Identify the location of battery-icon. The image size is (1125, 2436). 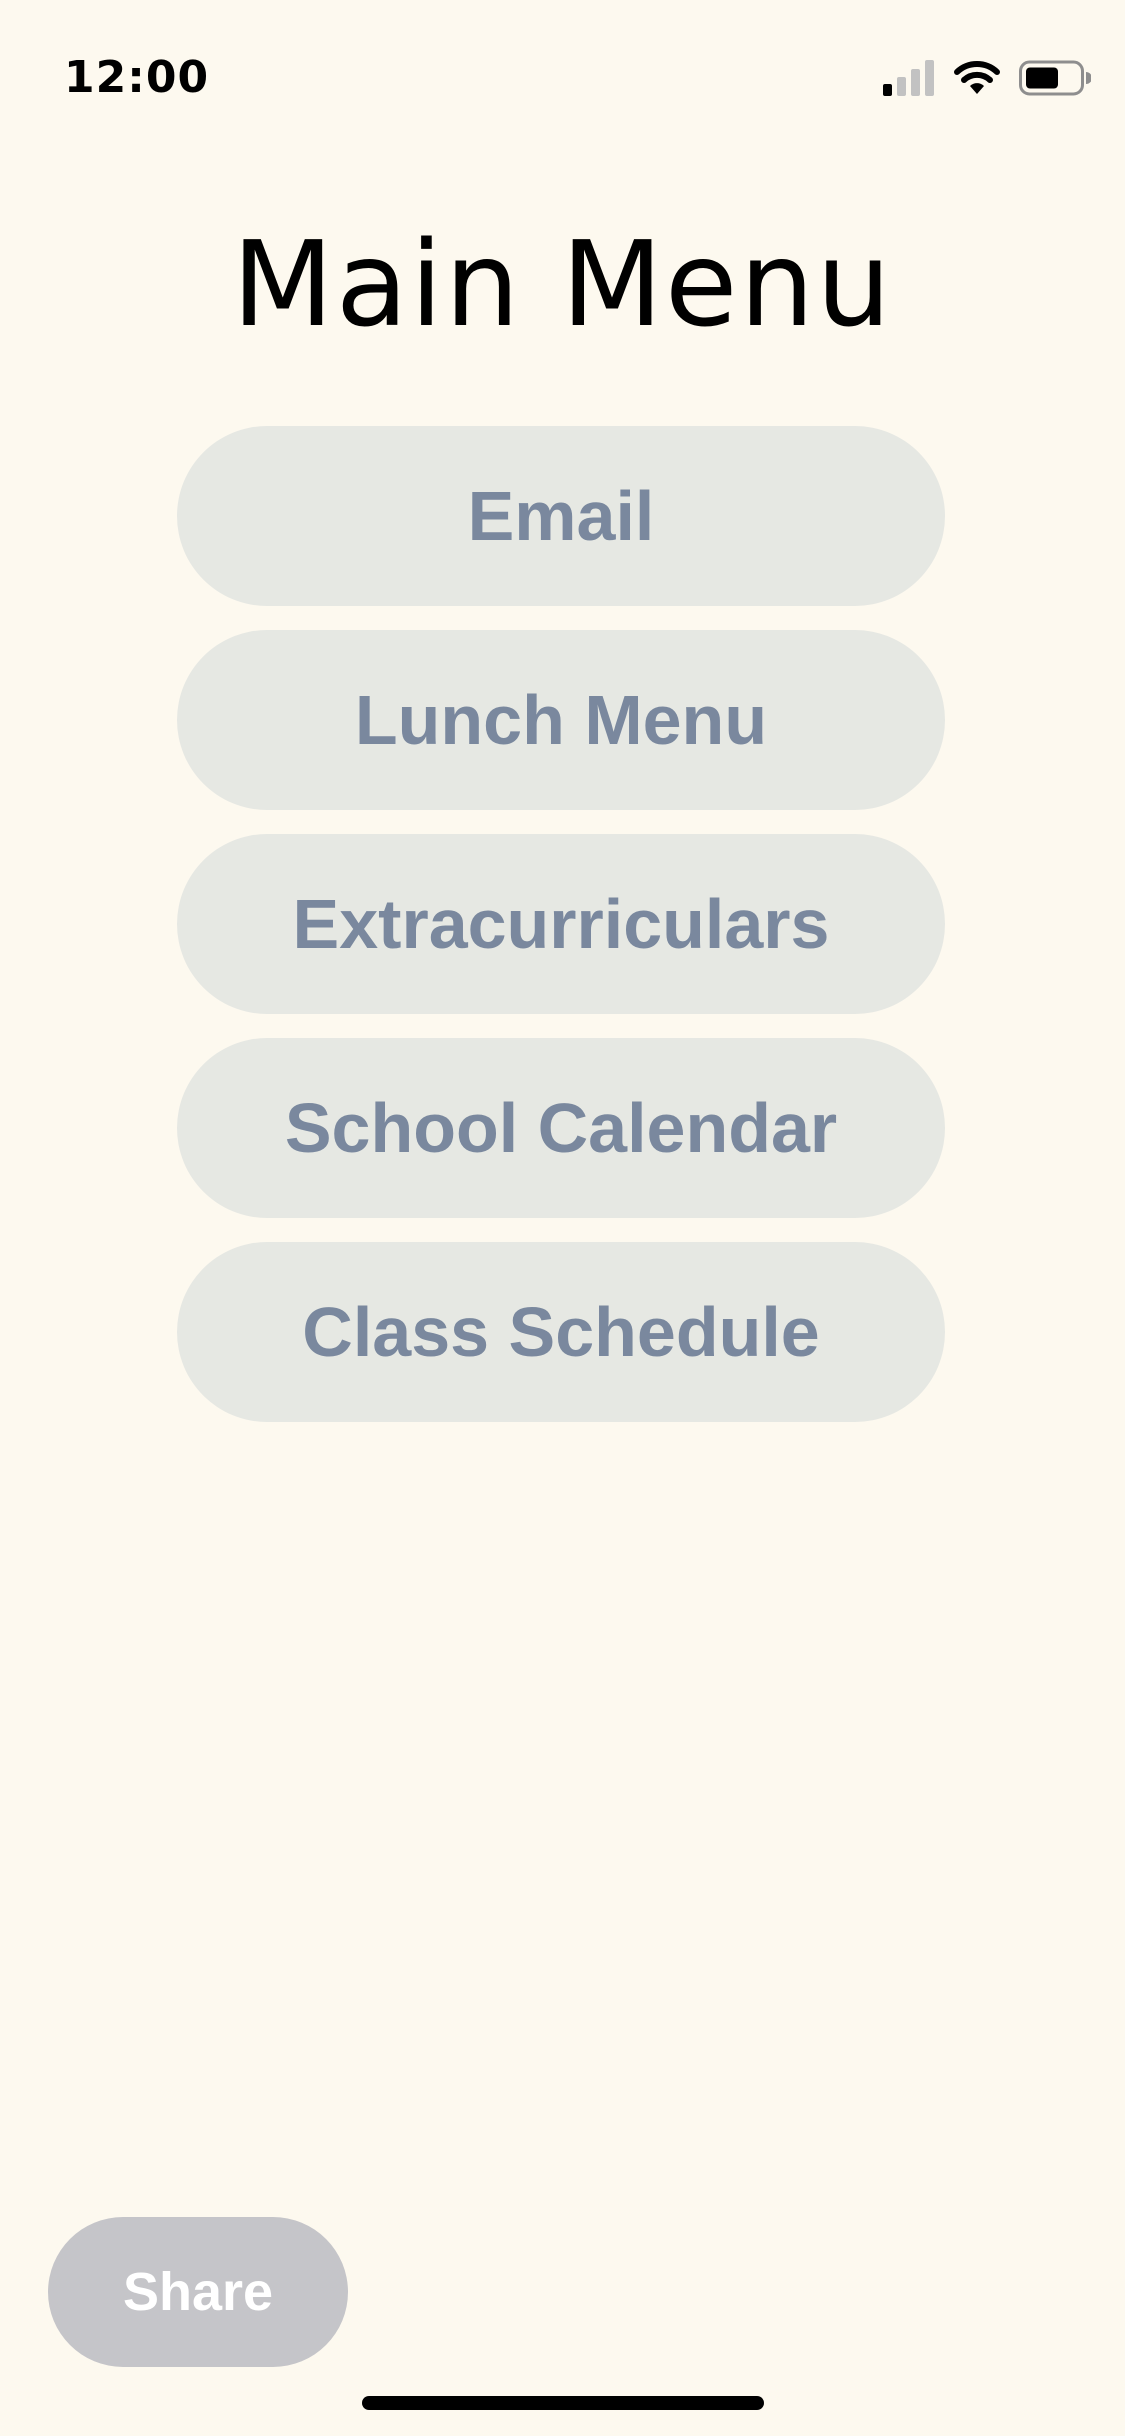
(1055, 78).